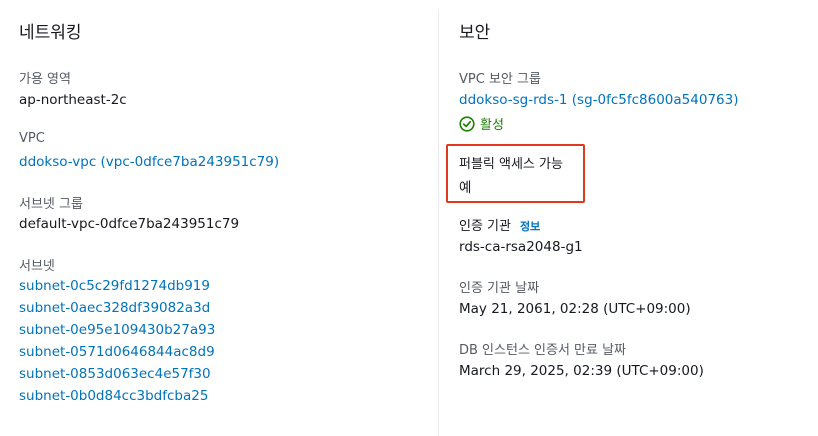 The width and height of the screenshot is (818, 436). Describe the element at coordinates (117, 330) in the screenshot. I see `subnet-link: subnet-0e95e109430b27a93` at that location.